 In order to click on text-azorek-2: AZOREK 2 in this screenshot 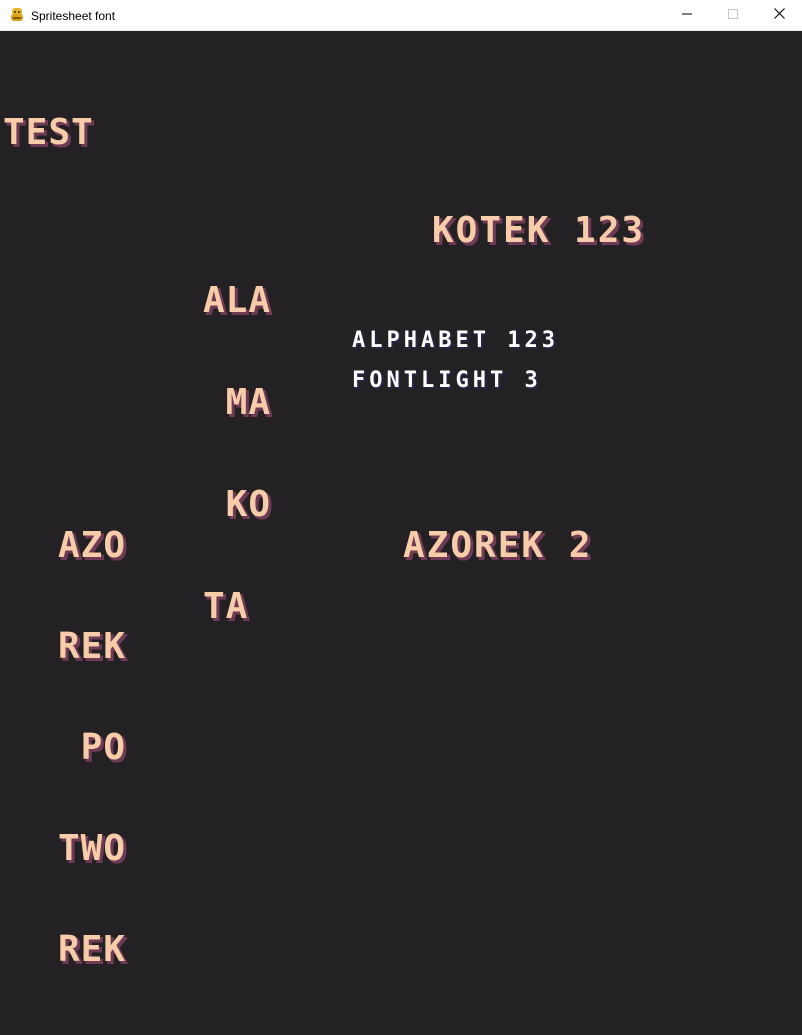, I will do `click(498, 545)`.